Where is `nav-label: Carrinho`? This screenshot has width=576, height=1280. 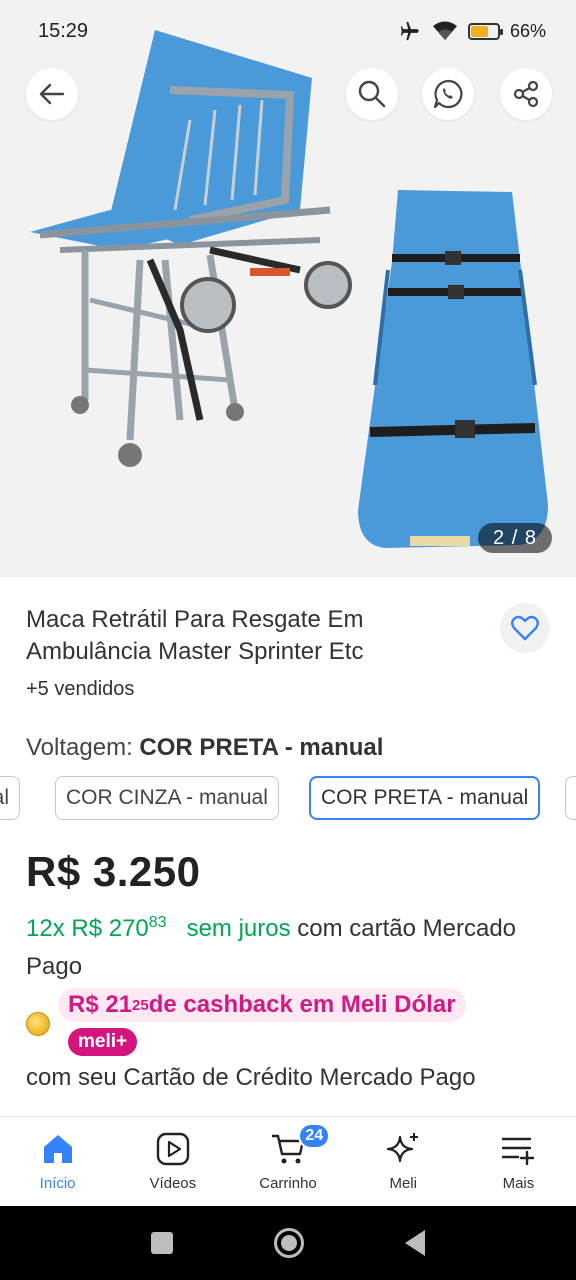
nav-label: Carrinho is located at coordinates (288, 1183).